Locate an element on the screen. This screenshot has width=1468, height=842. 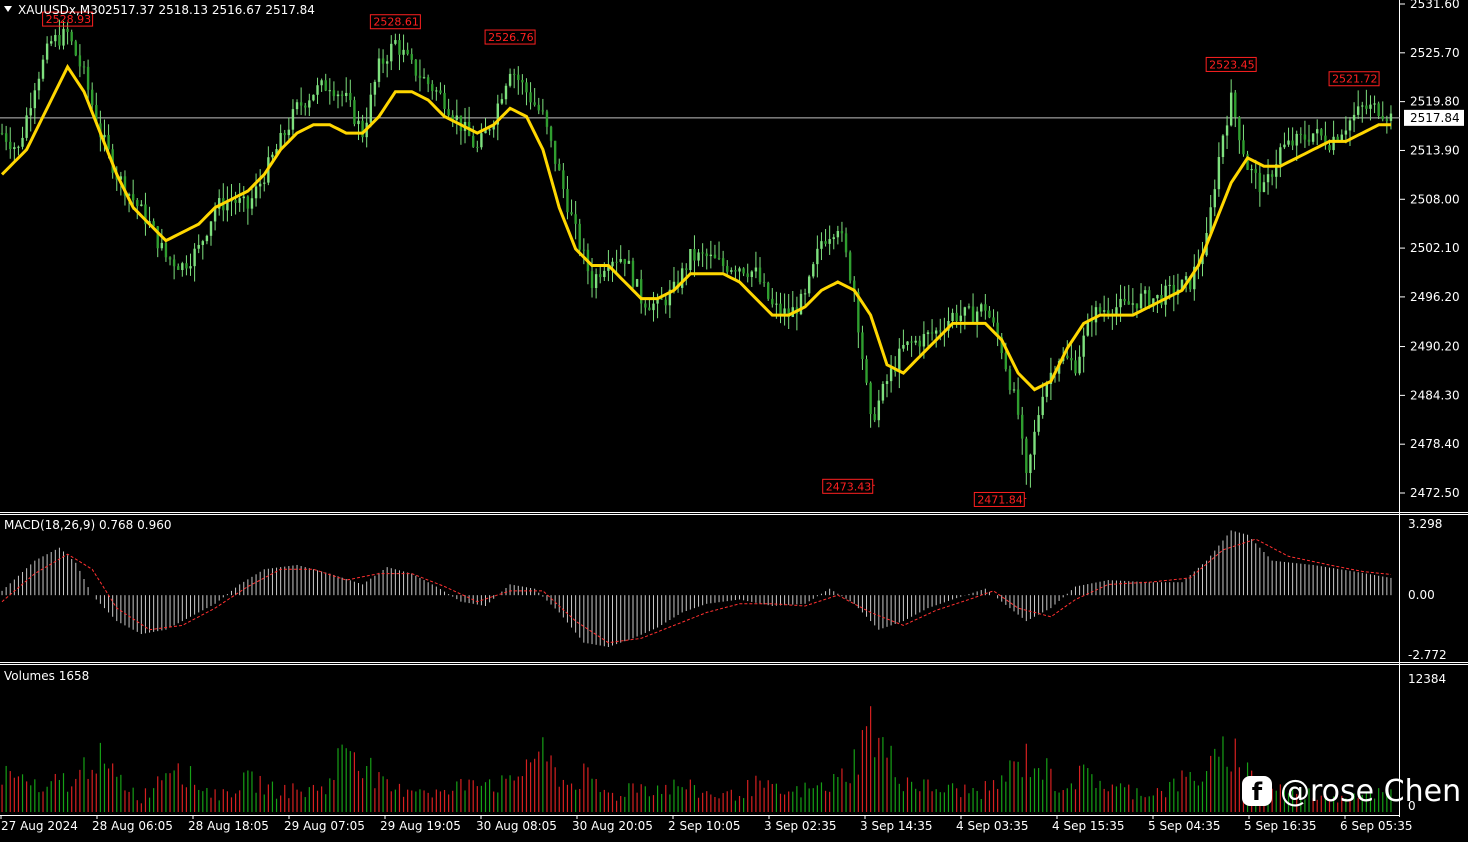
time-axis-label: 30 Aug 20:05 is located at coordinates (612, 826).